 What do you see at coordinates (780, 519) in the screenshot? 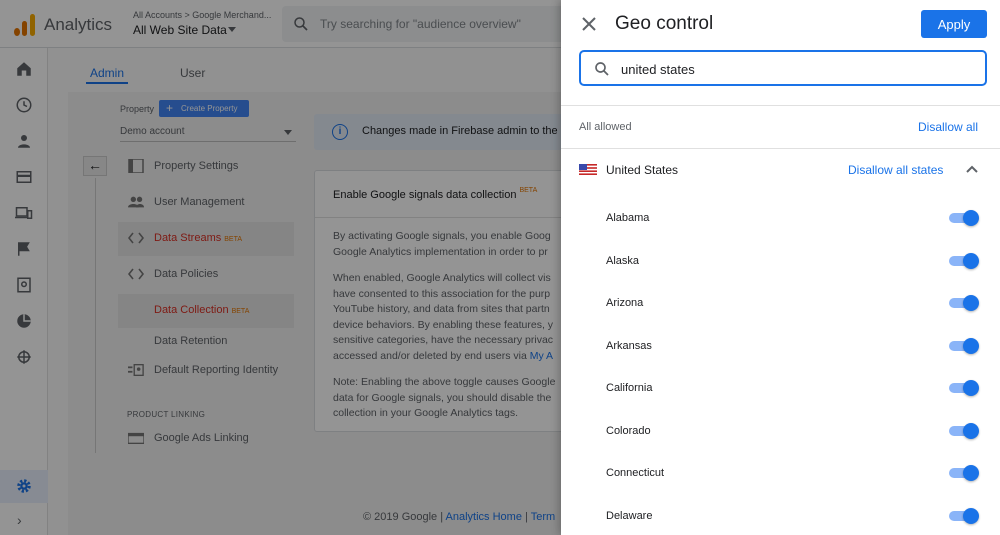
I see `state-row: Delaware` at bounding box center [780, 519].